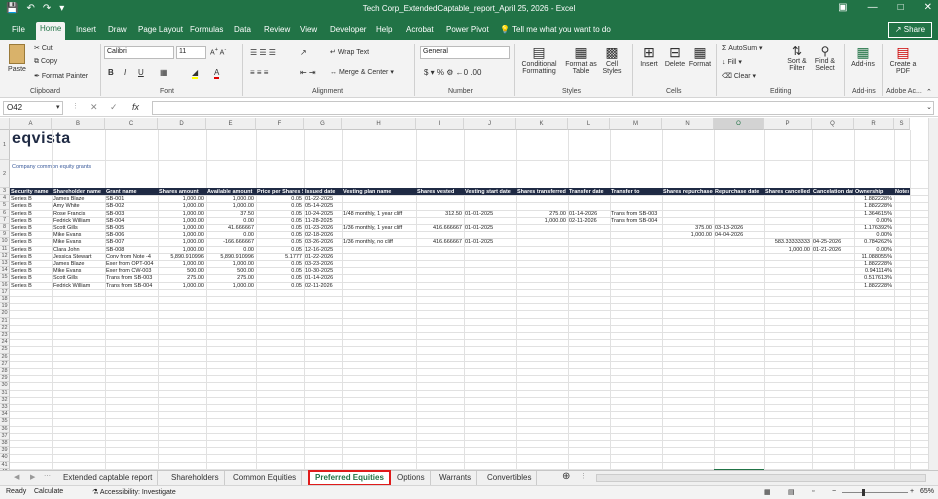 This screenshot has height=499, width=938. What do you see at coordinates (700, 56) in the screenshot?
I see `format-cells-button: ▦ Format` at bounding box center [700, 56].